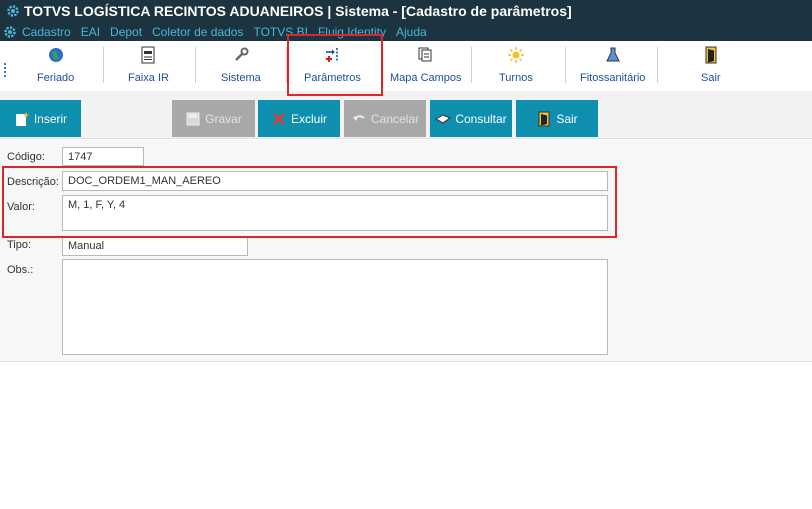  What do you see at coordinates (613, 78) in the screenshot?
I see `toolbar-label: Fitossanitário` at bounding box center [613, 78].